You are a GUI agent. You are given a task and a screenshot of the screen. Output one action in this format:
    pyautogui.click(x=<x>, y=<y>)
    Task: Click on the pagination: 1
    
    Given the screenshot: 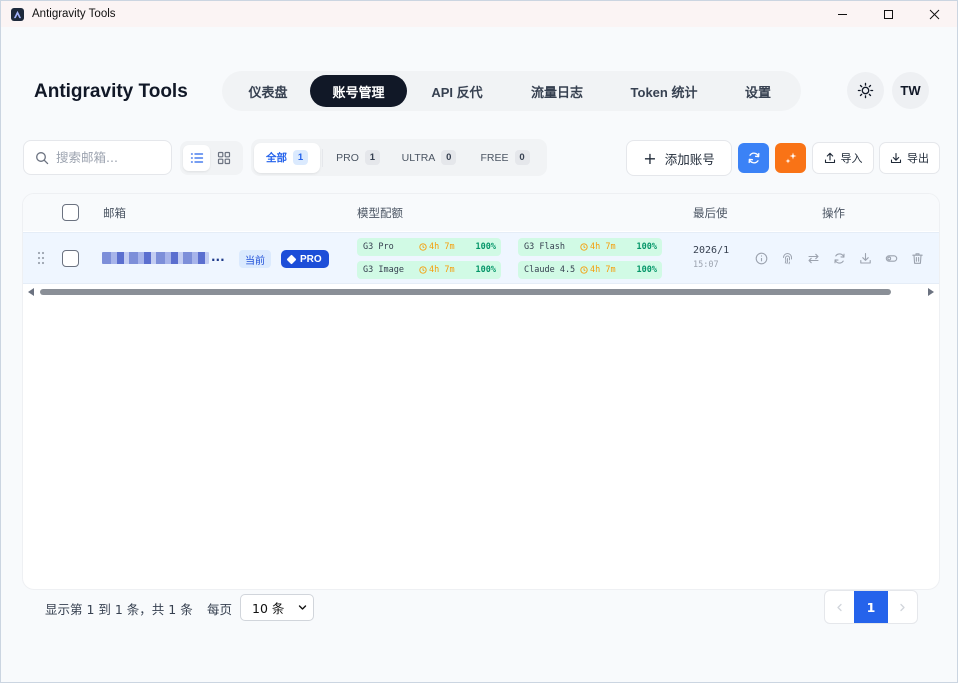 What is the action you would take?
    pyautogui.click(x=871, y=607)
    